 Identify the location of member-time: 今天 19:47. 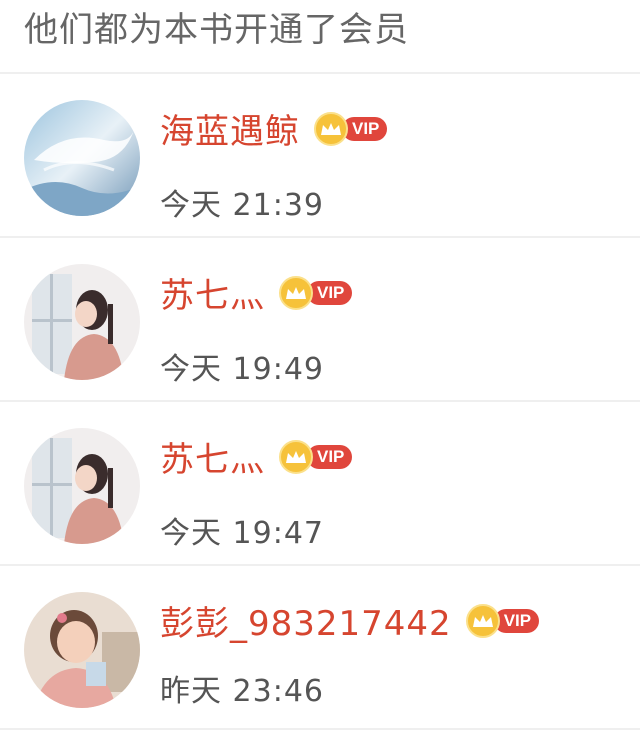
(242, 533).